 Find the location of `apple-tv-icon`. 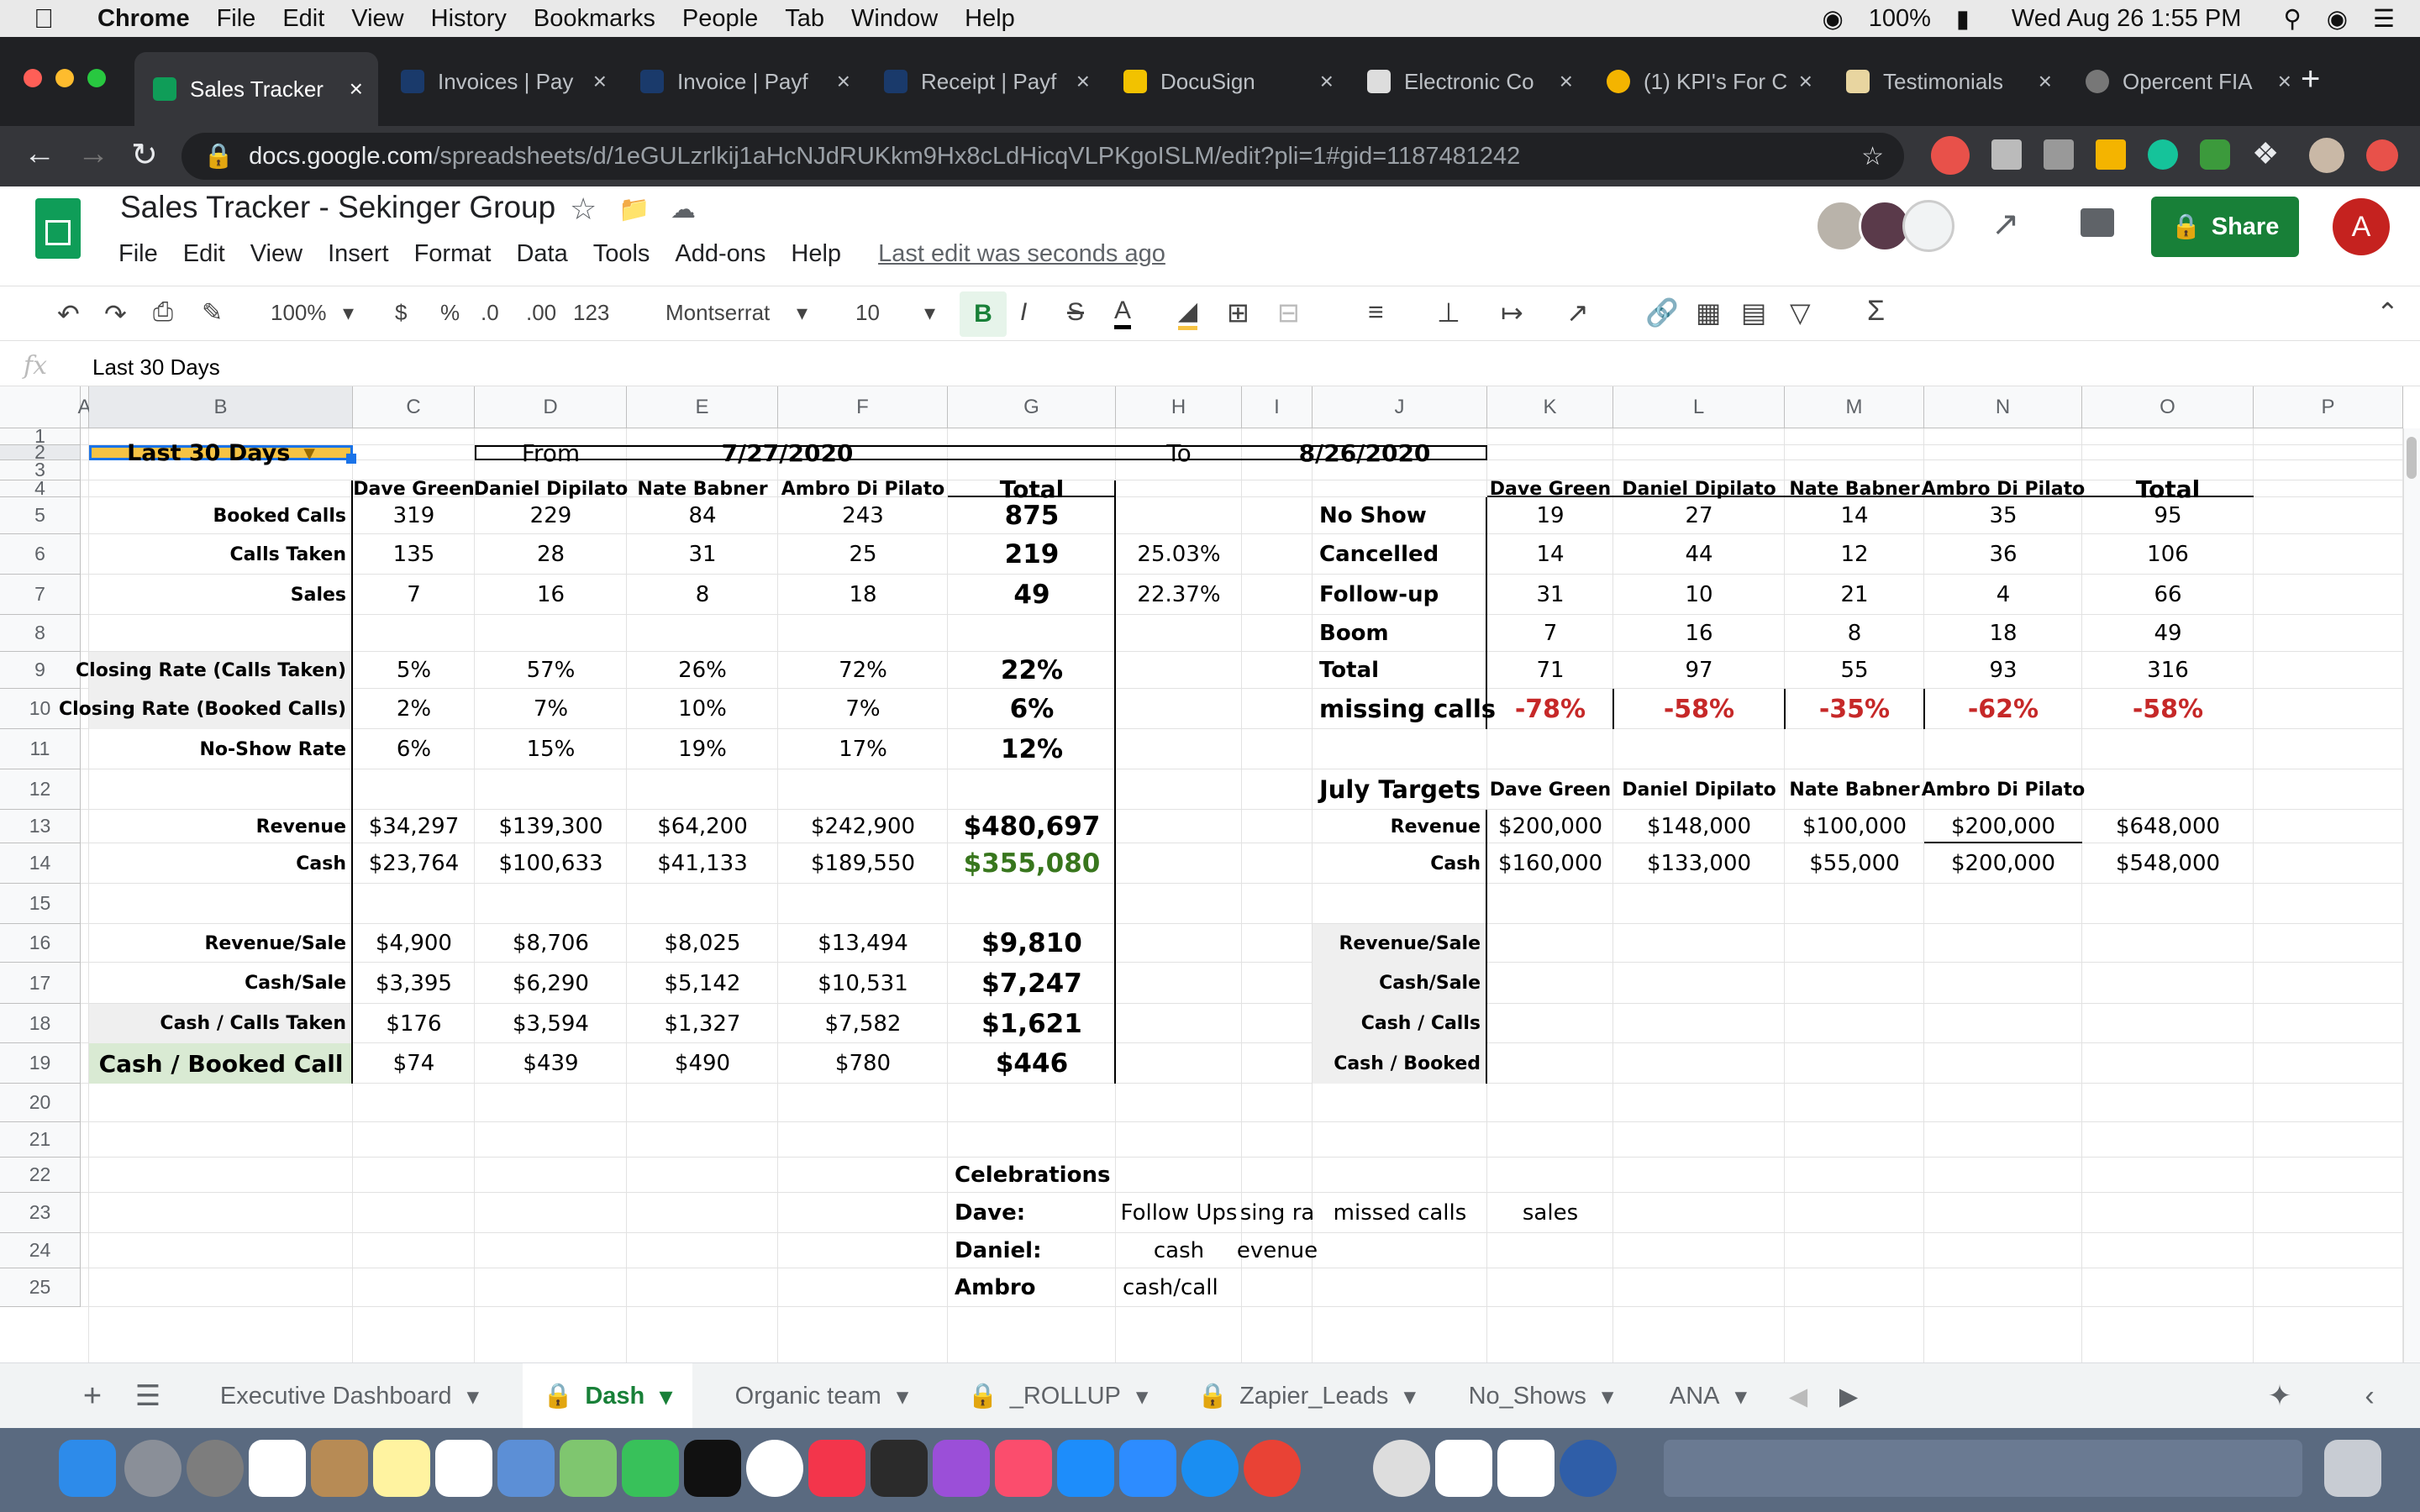

apple-tv-icon is located at coordinates (712, 1468).